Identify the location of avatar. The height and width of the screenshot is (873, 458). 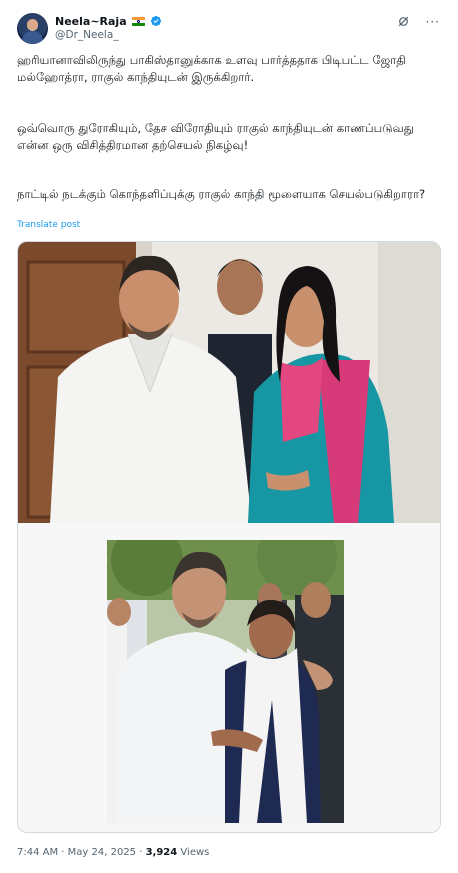
(32, 28).